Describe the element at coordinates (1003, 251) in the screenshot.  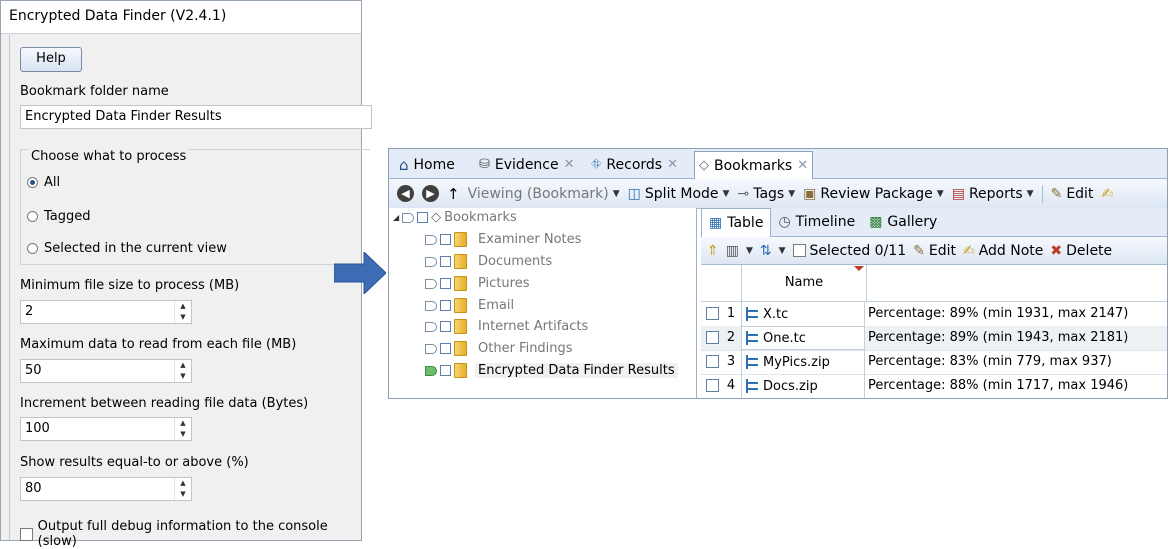
I see `add-note-button: ✍ Add Note` at that location.